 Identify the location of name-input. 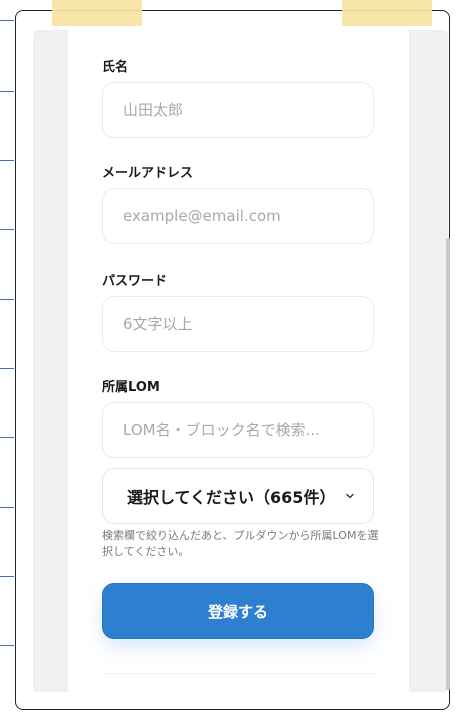
(247, 110).